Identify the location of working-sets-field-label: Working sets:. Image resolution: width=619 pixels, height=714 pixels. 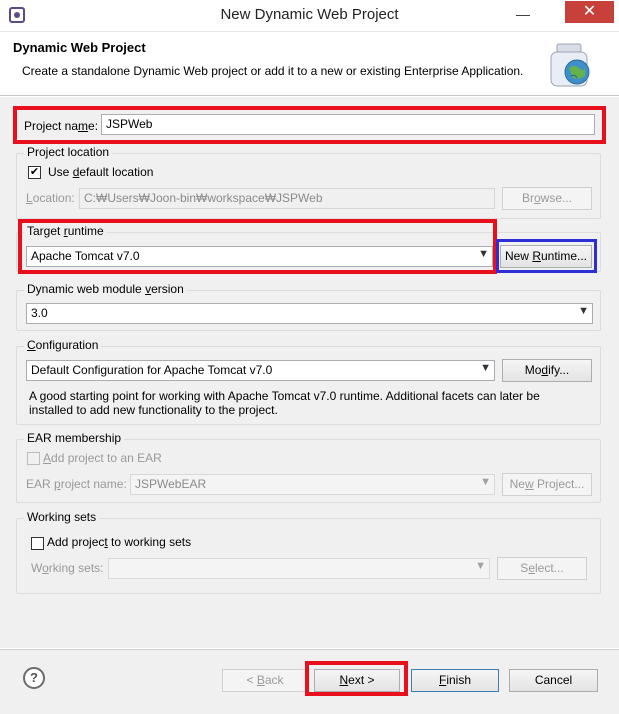
(67, 568).